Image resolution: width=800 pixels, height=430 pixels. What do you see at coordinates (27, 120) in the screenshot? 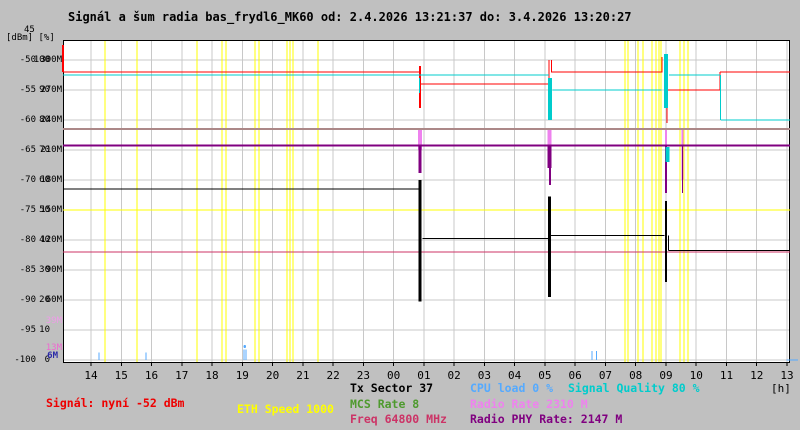
I see `y-axis-tick-label: -60` at bounding box center [27, 120].